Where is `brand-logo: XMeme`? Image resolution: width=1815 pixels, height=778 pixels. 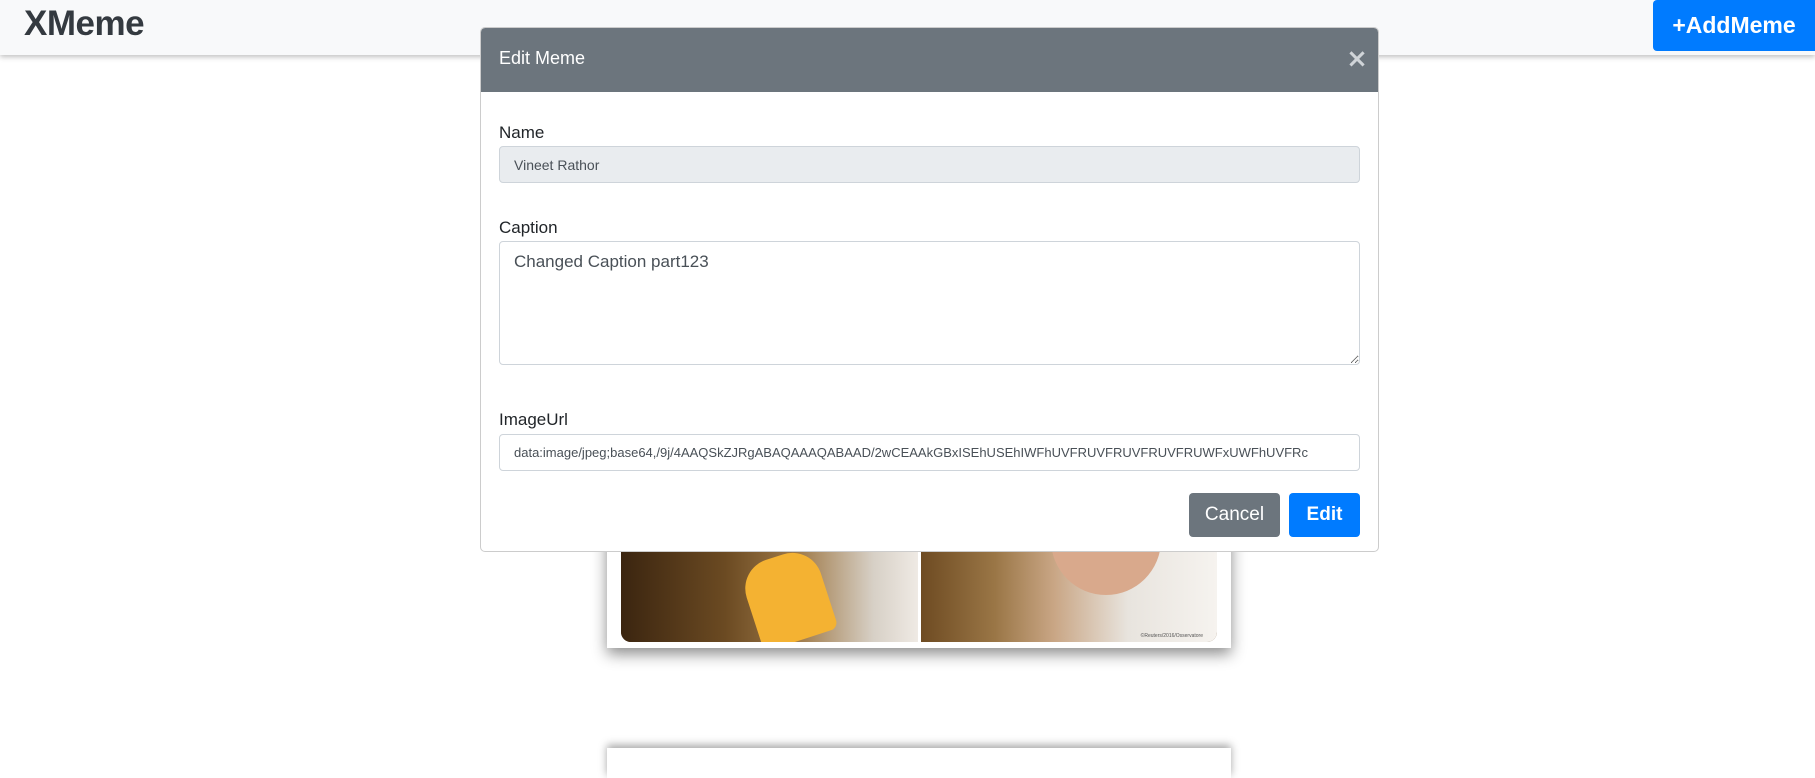
brand-logo: XMeme is located at coordinates (84, 24).